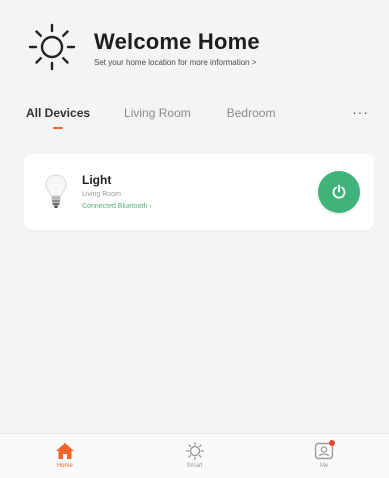  What do you see at coordinates (52, 47) in the screenshot?
I see `sun-icon` at bounding box center [52, 47].